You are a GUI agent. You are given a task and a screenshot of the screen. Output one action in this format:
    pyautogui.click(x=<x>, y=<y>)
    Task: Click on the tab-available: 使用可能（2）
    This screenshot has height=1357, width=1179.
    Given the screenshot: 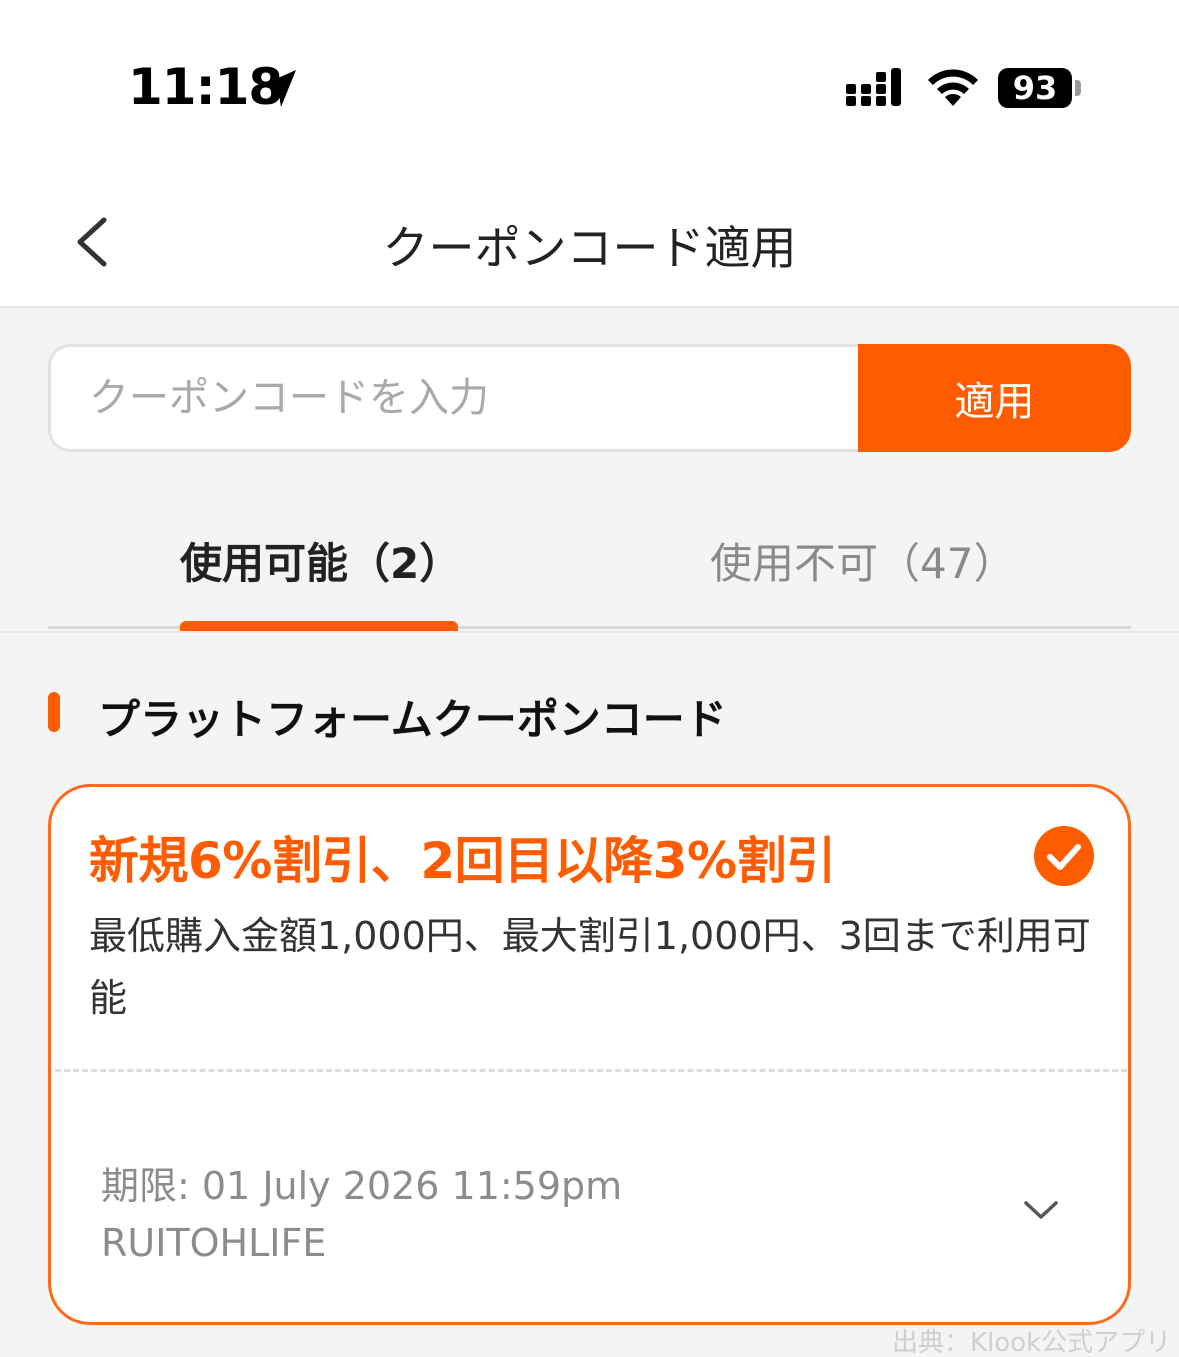 What is the action you would take?
    pyautogui.click(x=320, y=560)
    